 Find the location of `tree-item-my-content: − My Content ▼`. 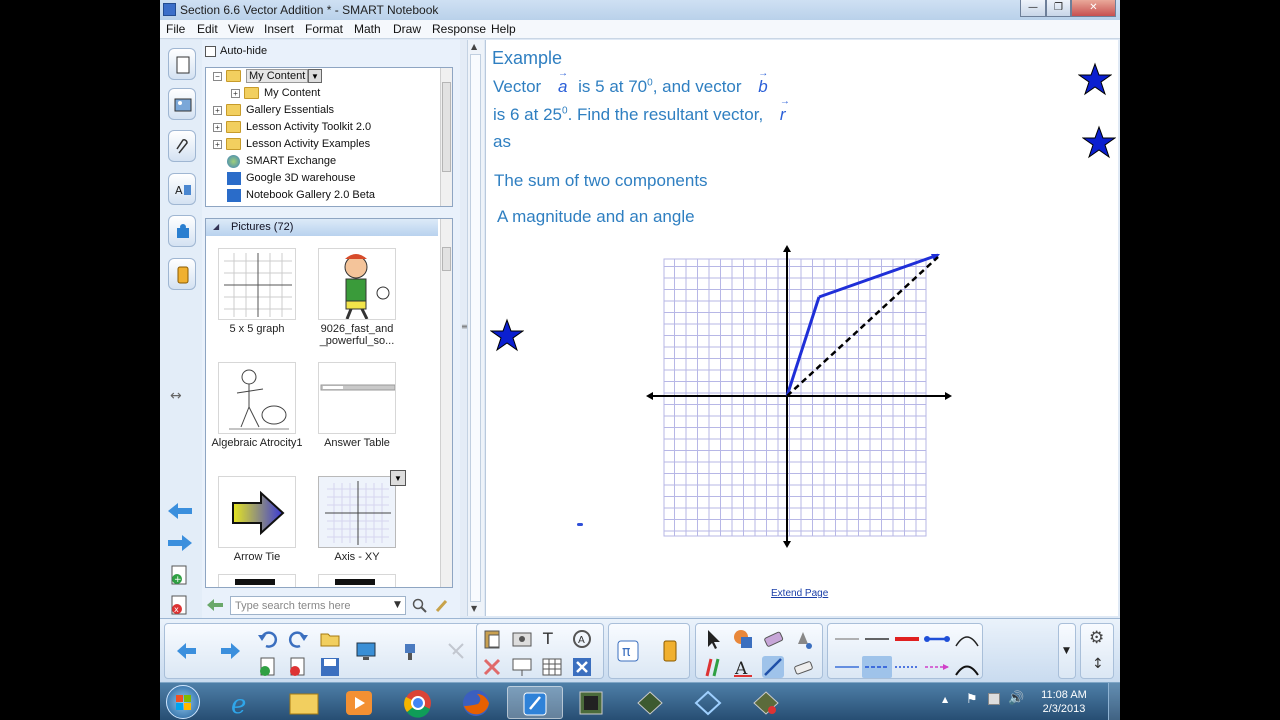

tree-item-my-content: − My Content ▼ is located at coordinates (324, 76).